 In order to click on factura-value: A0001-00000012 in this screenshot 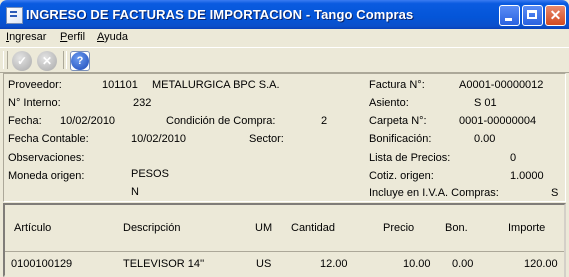, I will do `click(501, 85)`.